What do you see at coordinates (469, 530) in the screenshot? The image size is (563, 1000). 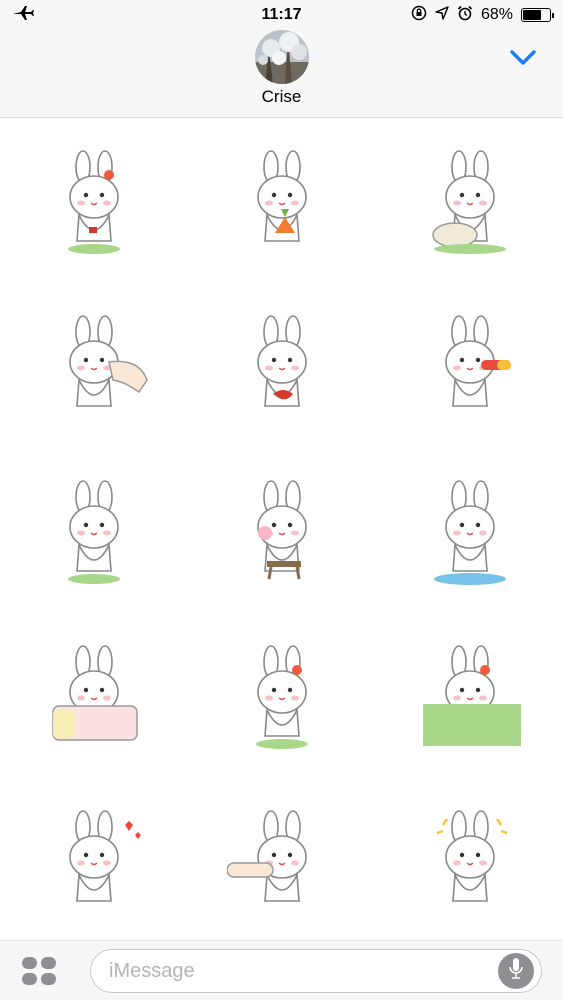 I see `sticker-bunny-crying-puddle` at bounding box center [469, 530].